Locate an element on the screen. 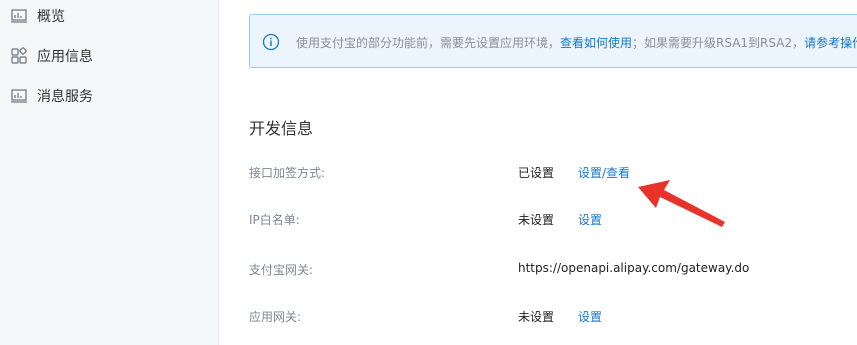 This screenshot has width=857, height=345. notice-text-part: 使用支付宝的部分功能前，需要先设置应用环境， is located at coordinates (428, 43).